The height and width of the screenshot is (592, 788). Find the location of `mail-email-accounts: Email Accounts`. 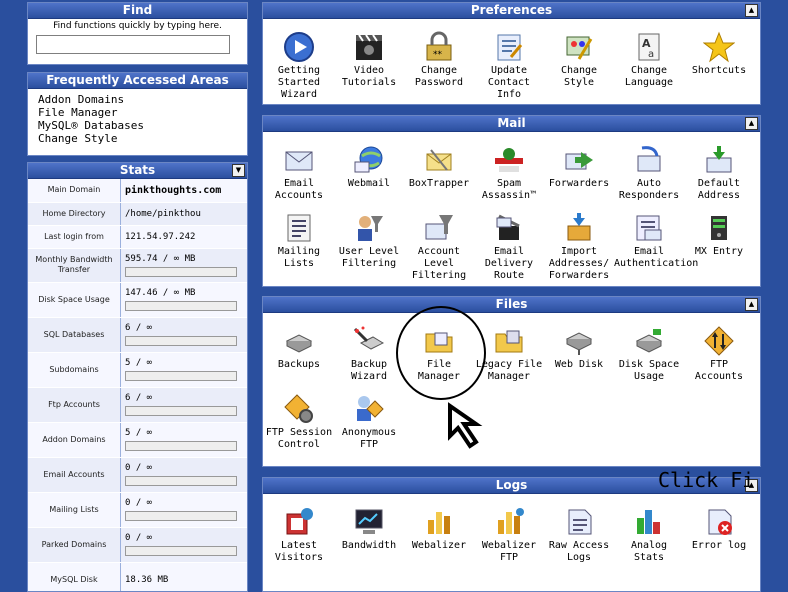

mail-email-accounts: Email Accounts is located at coordinates (299, 173).